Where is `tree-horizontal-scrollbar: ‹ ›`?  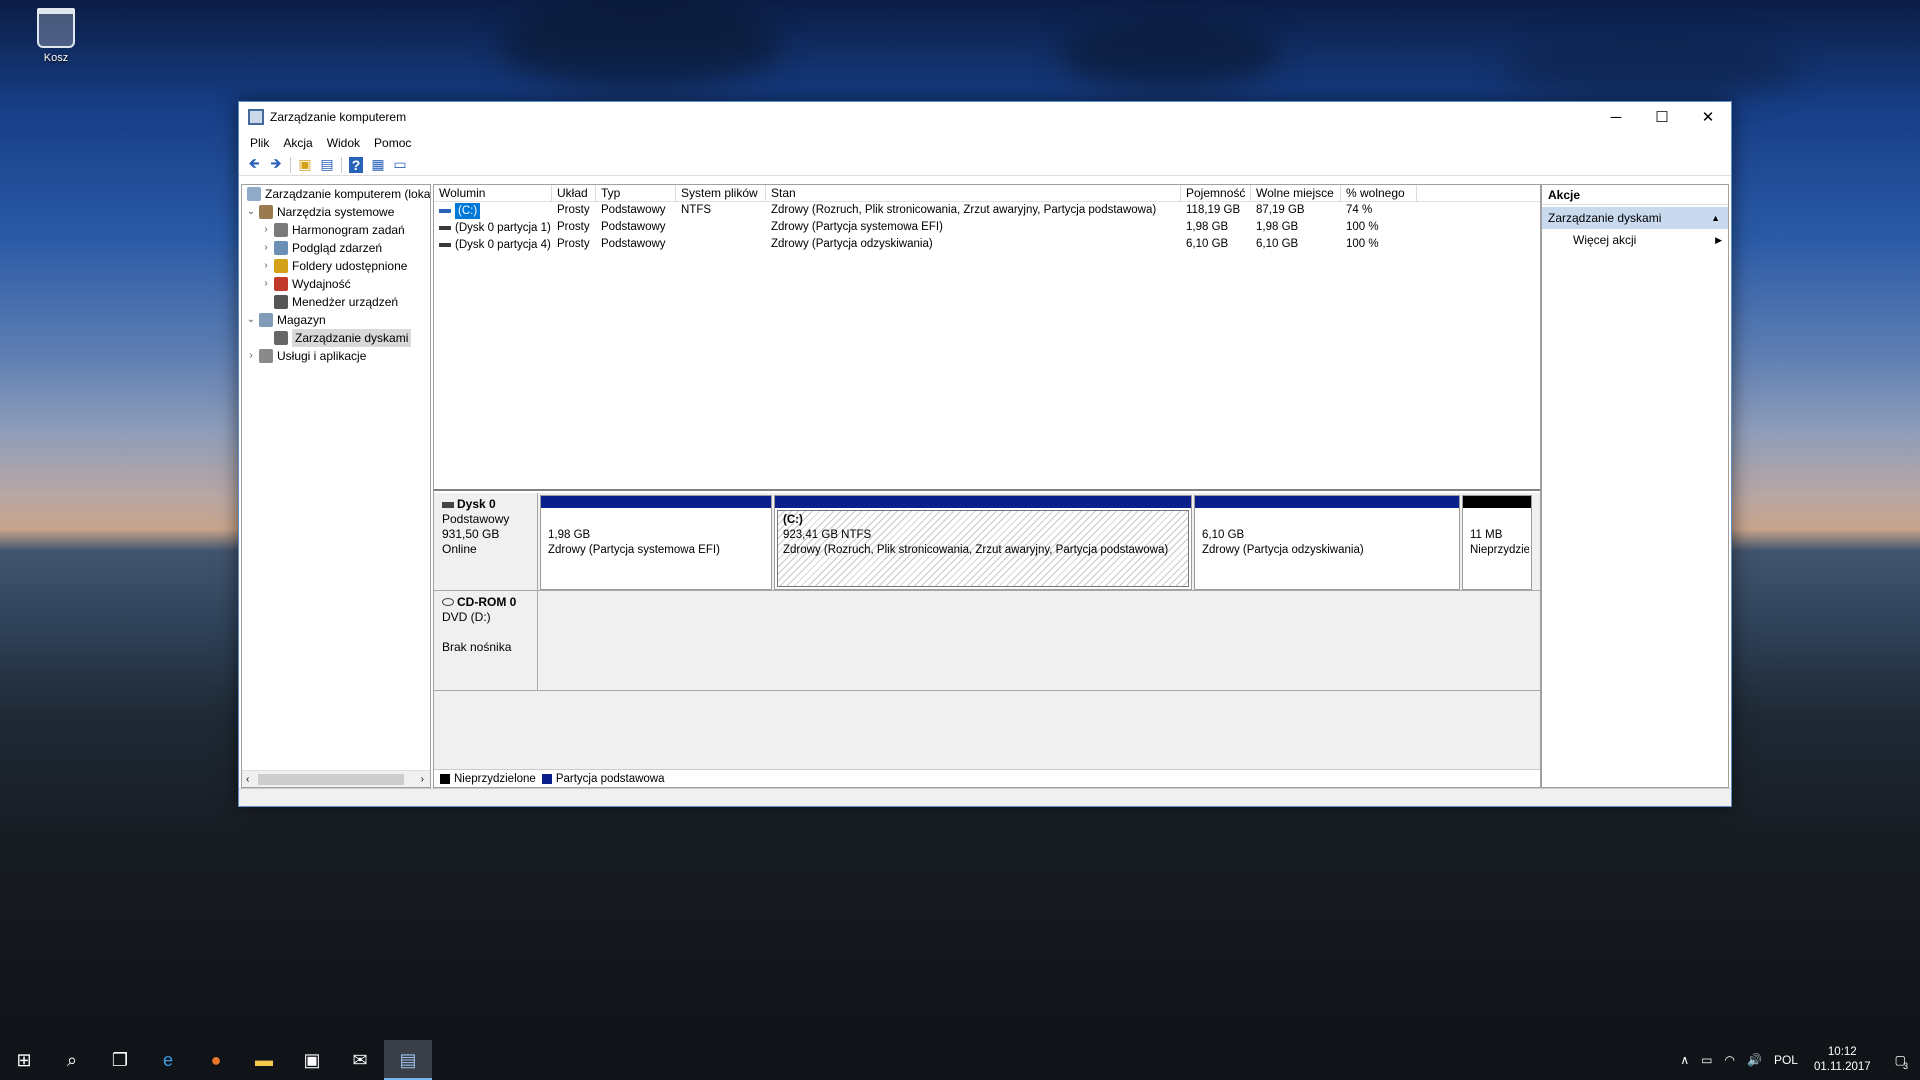
tree-horizontal-scrollbar: ‹ › is located at coordinates (336, 778).